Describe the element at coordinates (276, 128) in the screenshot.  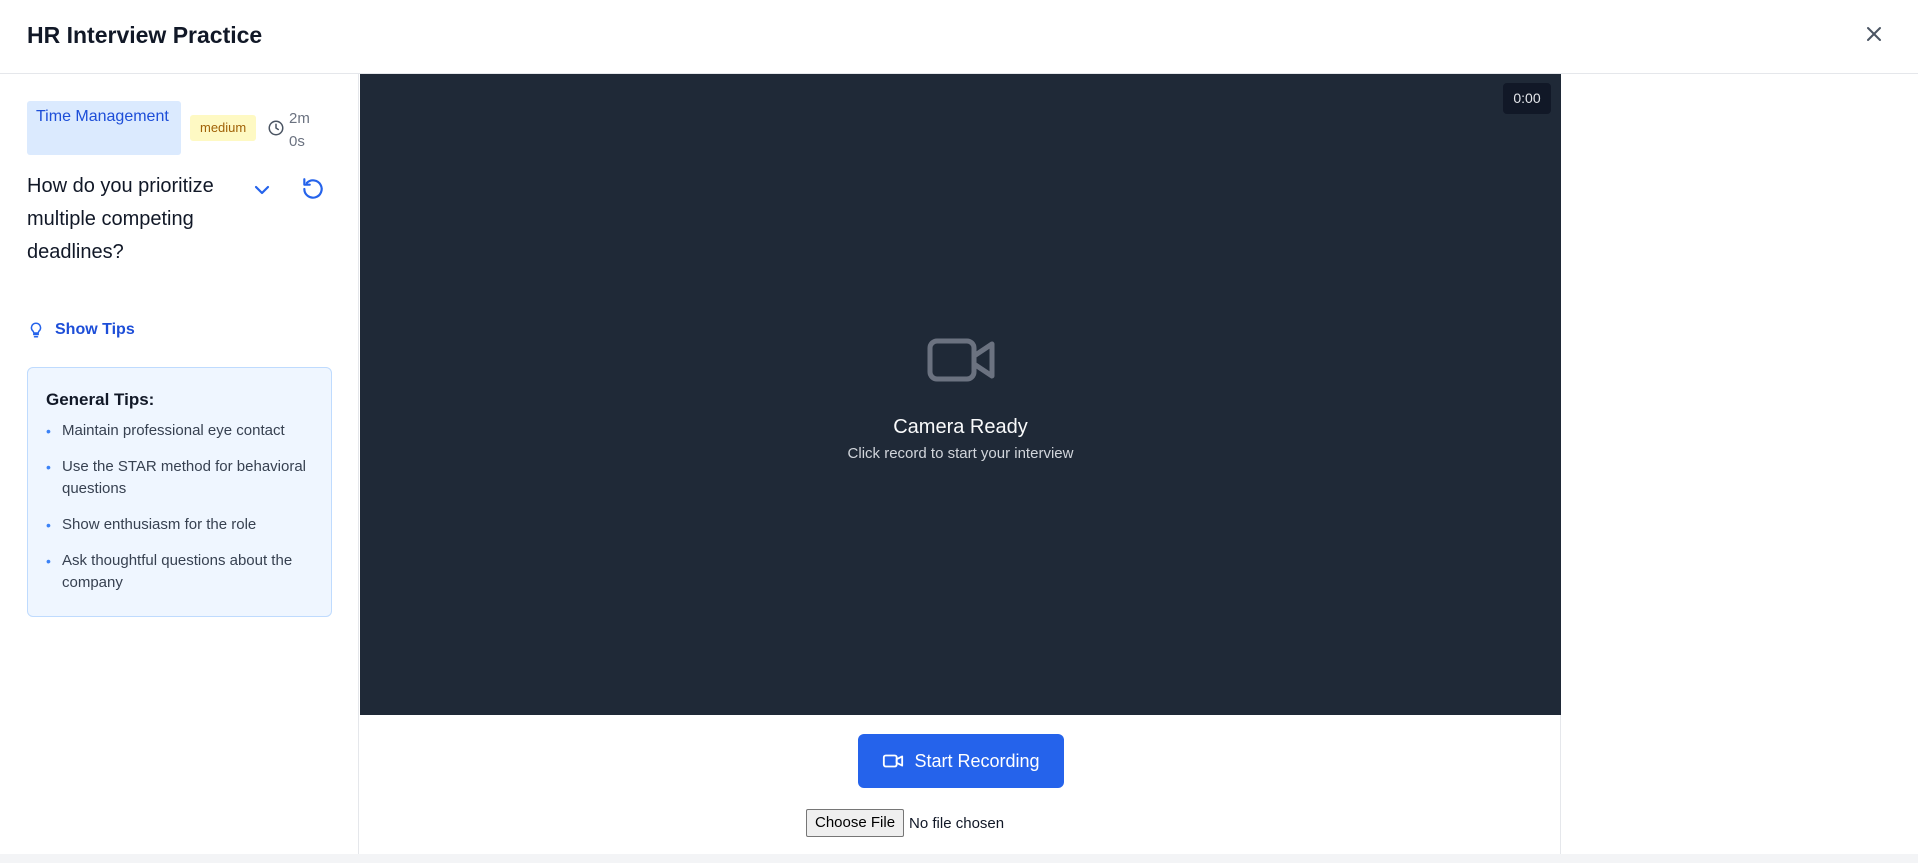
I see `clock-icon` at that location.